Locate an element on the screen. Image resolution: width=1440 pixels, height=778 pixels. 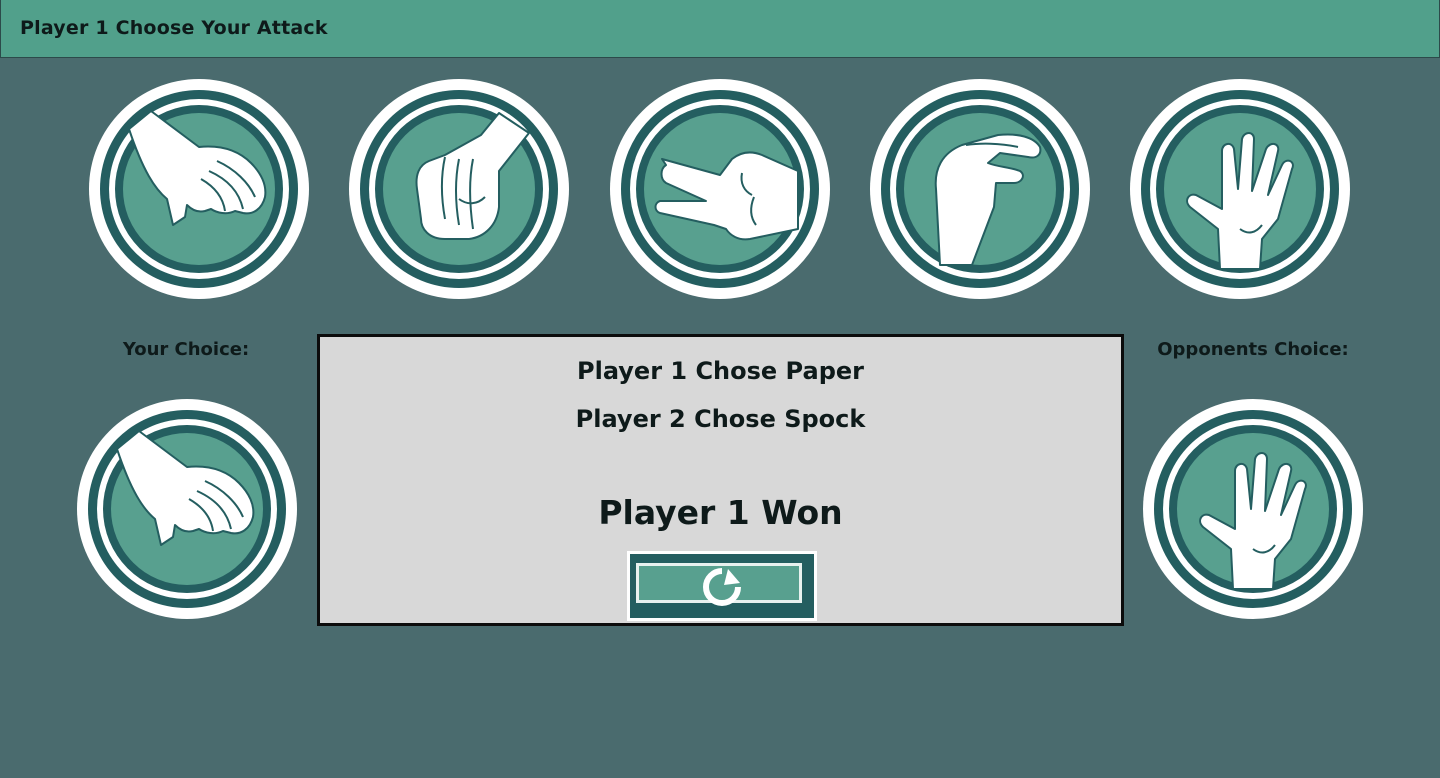
your-choice-label: Your Choice: is located at coordinates (186, 349).